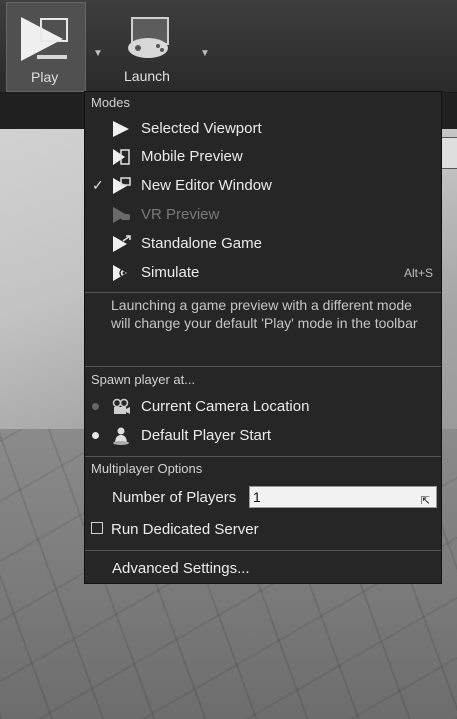 This screenshot has width=457, height=719. What do you see at coordinates (147, 468) in the screenshot?
I see `multiplayer-section-header: Multiplayer Options` at bounding box center [147, 468].